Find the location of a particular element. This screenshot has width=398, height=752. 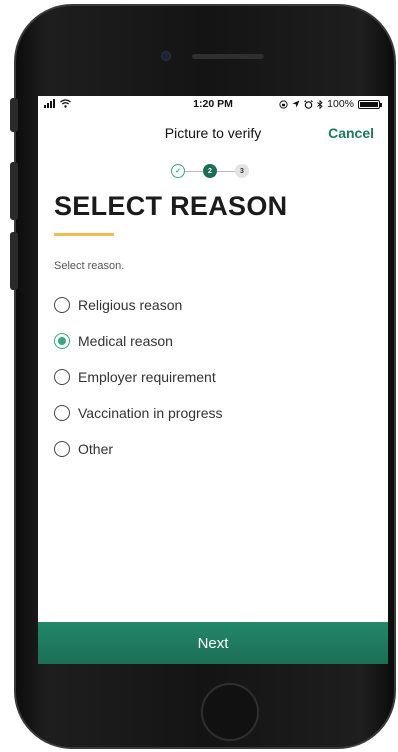

reason-option-vaccination: Vaccination in progress is located at coordinates (138, 413).